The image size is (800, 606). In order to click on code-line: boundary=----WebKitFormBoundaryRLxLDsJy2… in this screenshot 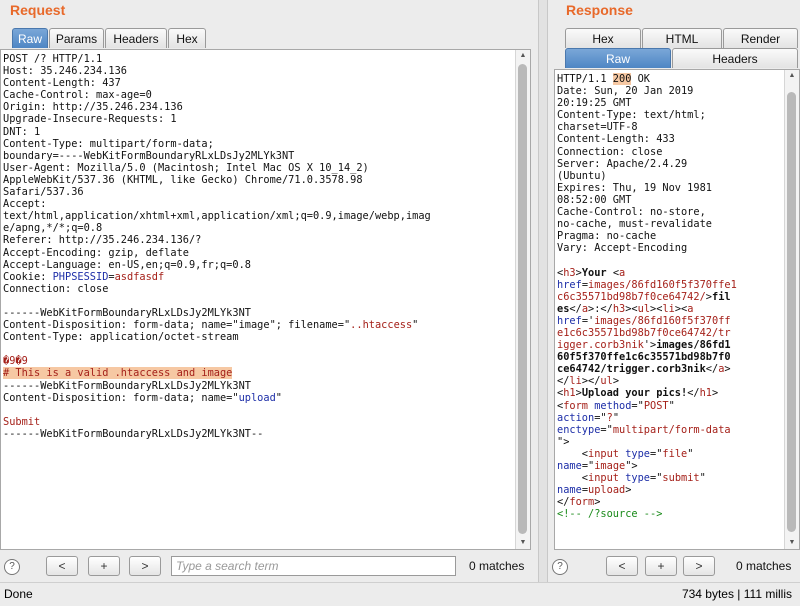, I will do `click(266, 156)`.